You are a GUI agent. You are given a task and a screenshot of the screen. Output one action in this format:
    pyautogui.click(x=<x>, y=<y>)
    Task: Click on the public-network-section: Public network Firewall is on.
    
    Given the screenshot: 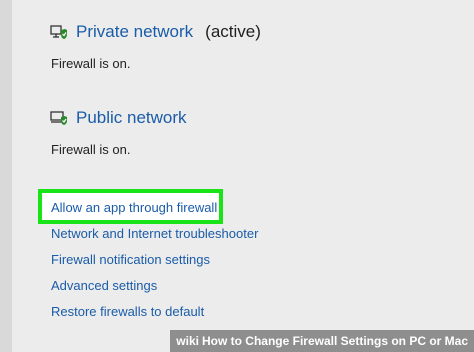 What is the action you would take?
    pyautogui.click(x=118, y=130)
    